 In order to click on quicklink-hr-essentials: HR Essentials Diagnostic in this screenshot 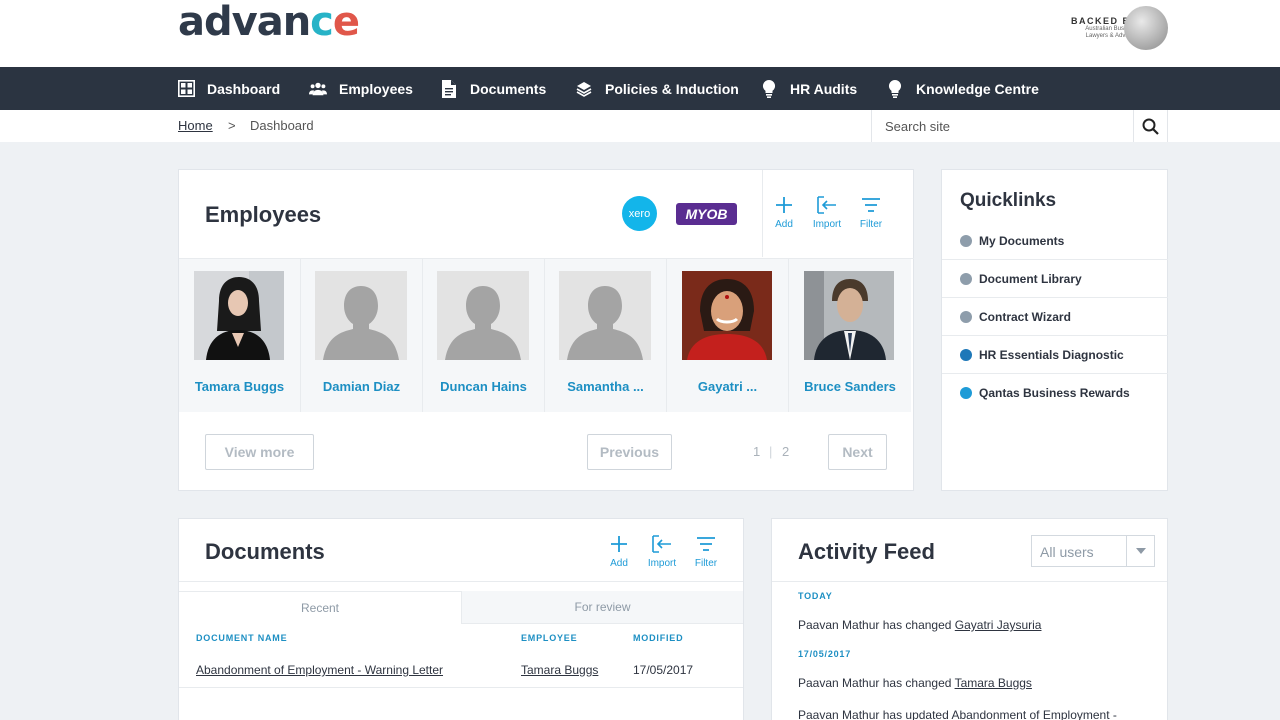, I will do `click(1055, 354)`.